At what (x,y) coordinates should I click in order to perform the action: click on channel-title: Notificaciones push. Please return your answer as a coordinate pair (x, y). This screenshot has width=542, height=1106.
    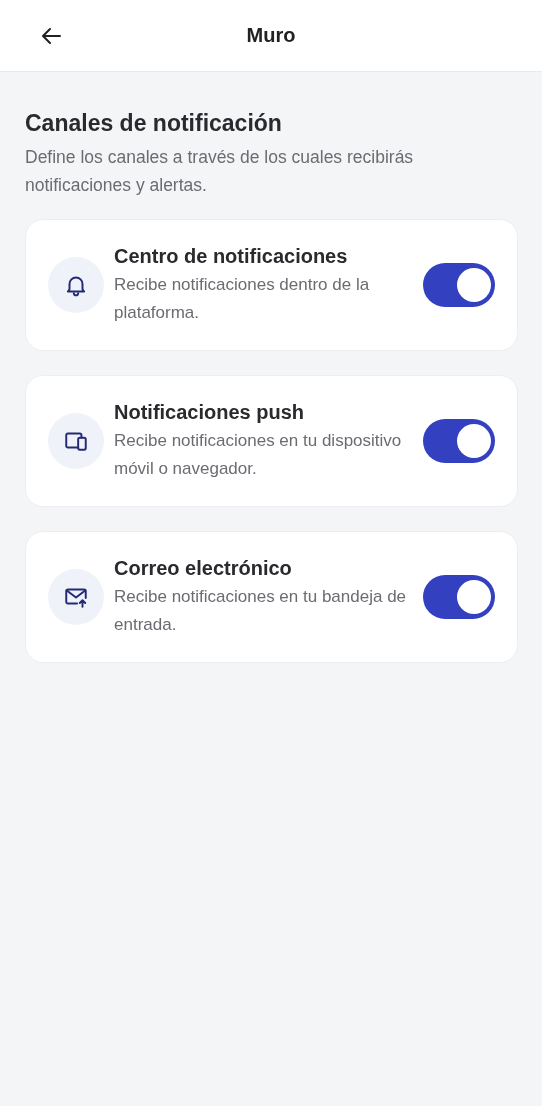
    Looking at the image, I should click on (210, 412).